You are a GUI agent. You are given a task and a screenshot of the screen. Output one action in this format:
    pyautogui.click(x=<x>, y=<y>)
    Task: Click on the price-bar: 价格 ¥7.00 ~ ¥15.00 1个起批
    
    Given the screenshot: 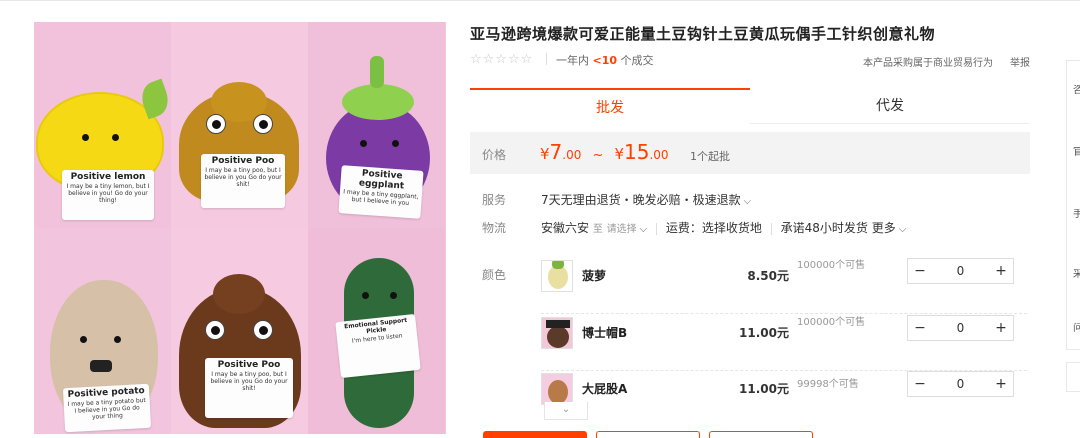 What is the action you would take?
    pyautogui.click(x=750, y=153)
    